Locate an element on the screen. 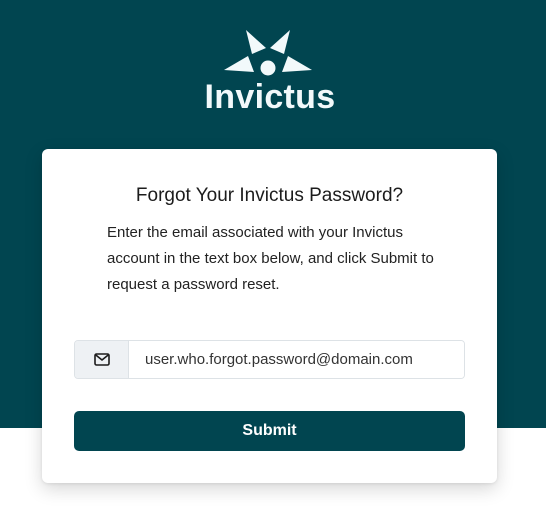 Image resolution: width=546 pixels, height=523 pixels. email-input-group is located at coordinates (269, 359).